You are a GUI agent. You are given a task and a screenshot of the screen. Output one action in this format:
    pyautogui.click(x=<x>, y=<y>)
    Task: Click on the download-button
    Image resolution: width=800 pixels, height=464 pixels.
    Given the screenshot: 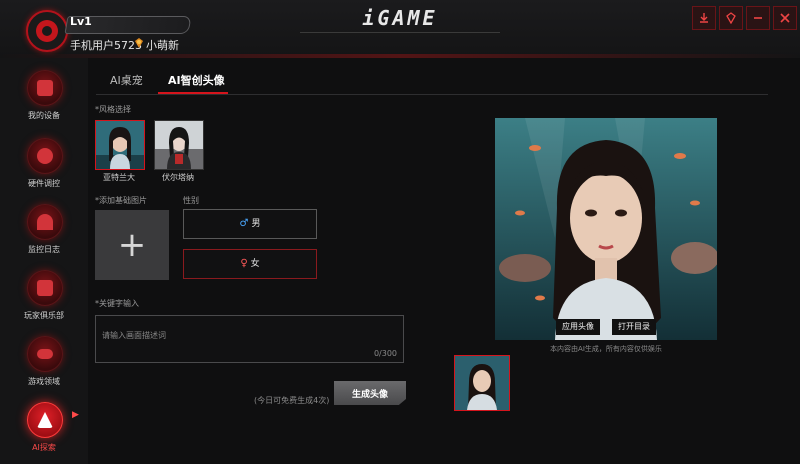 What is the action you would take?
    pyautogui.click(x=704, y=18)
    